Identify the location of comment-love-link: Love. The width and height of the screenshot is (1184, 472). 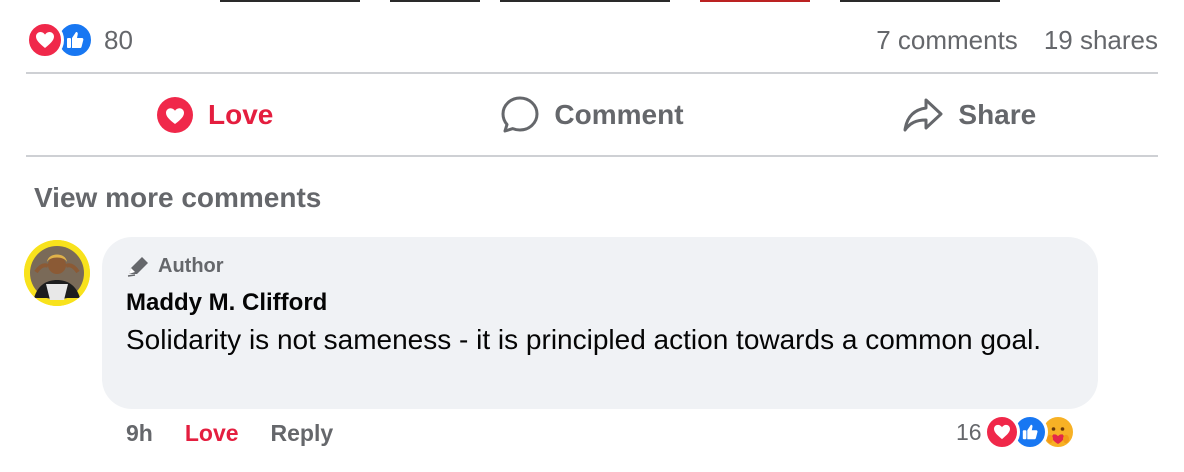
(212, 433).